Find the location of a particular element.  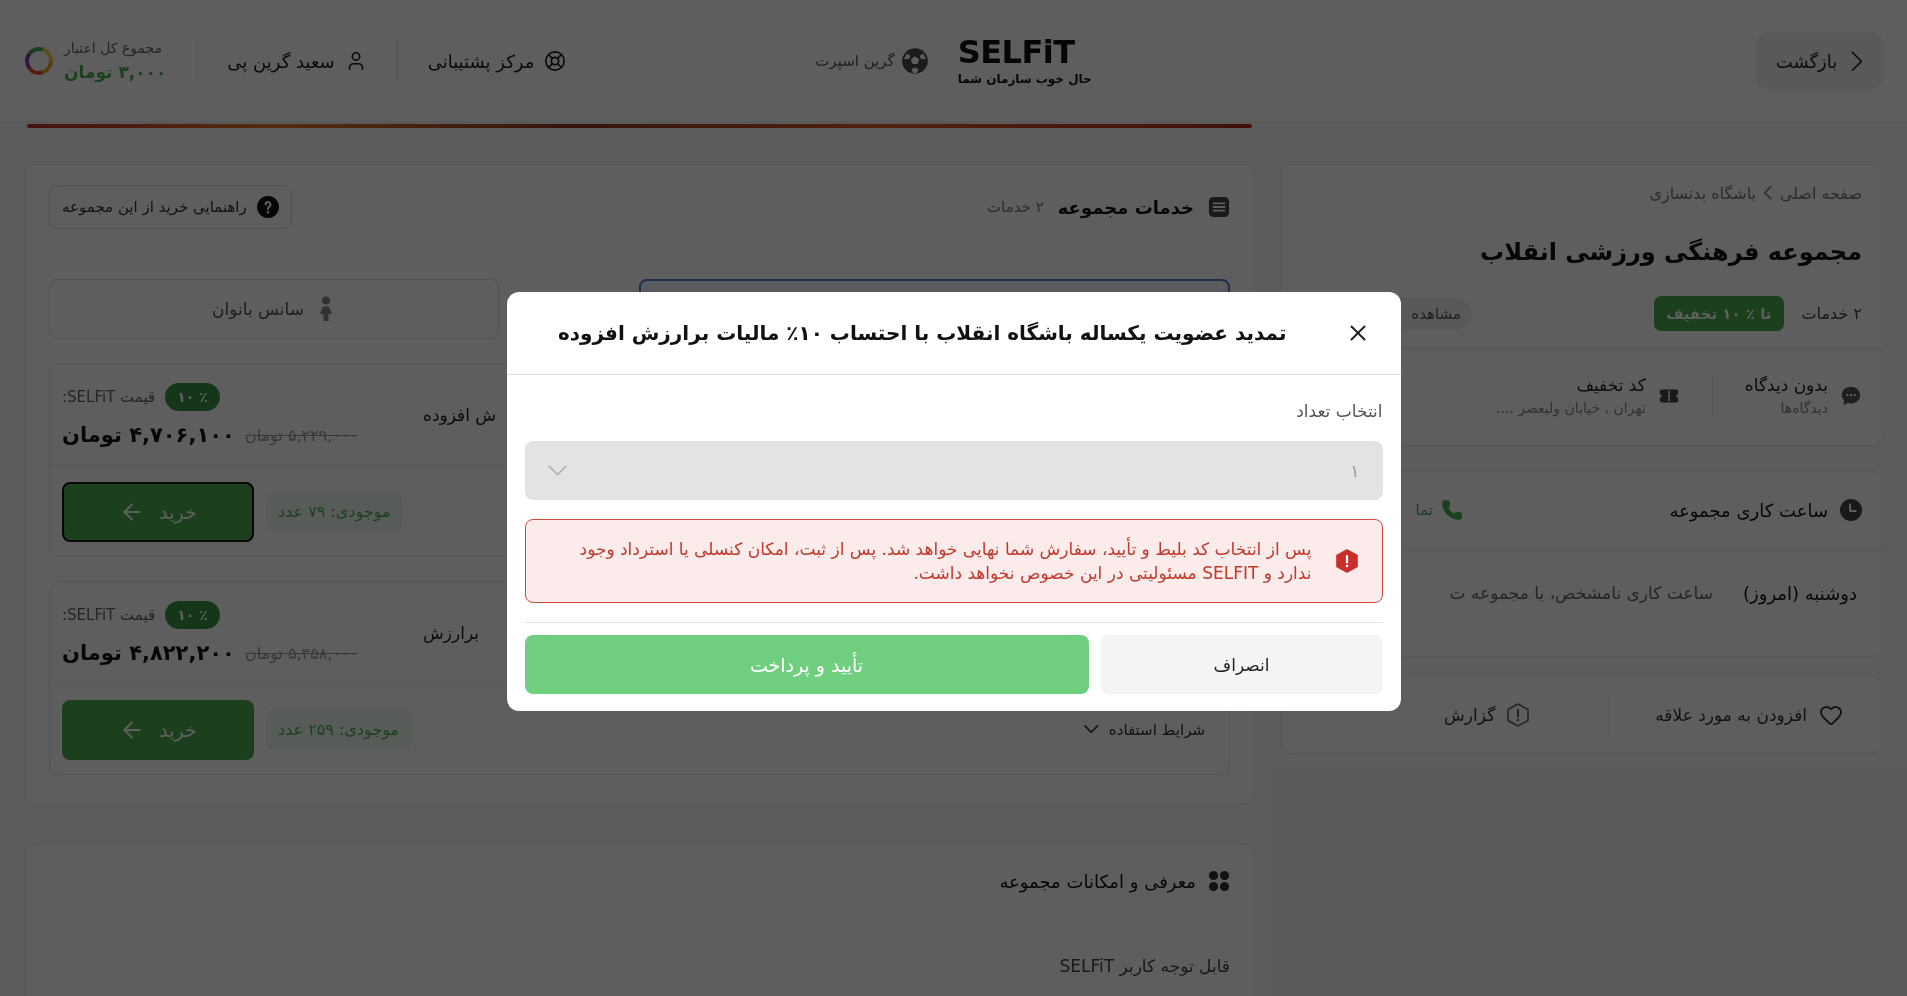

stock-label: موجودی: ۷۹ عدد is located at coordinates (334, 511).